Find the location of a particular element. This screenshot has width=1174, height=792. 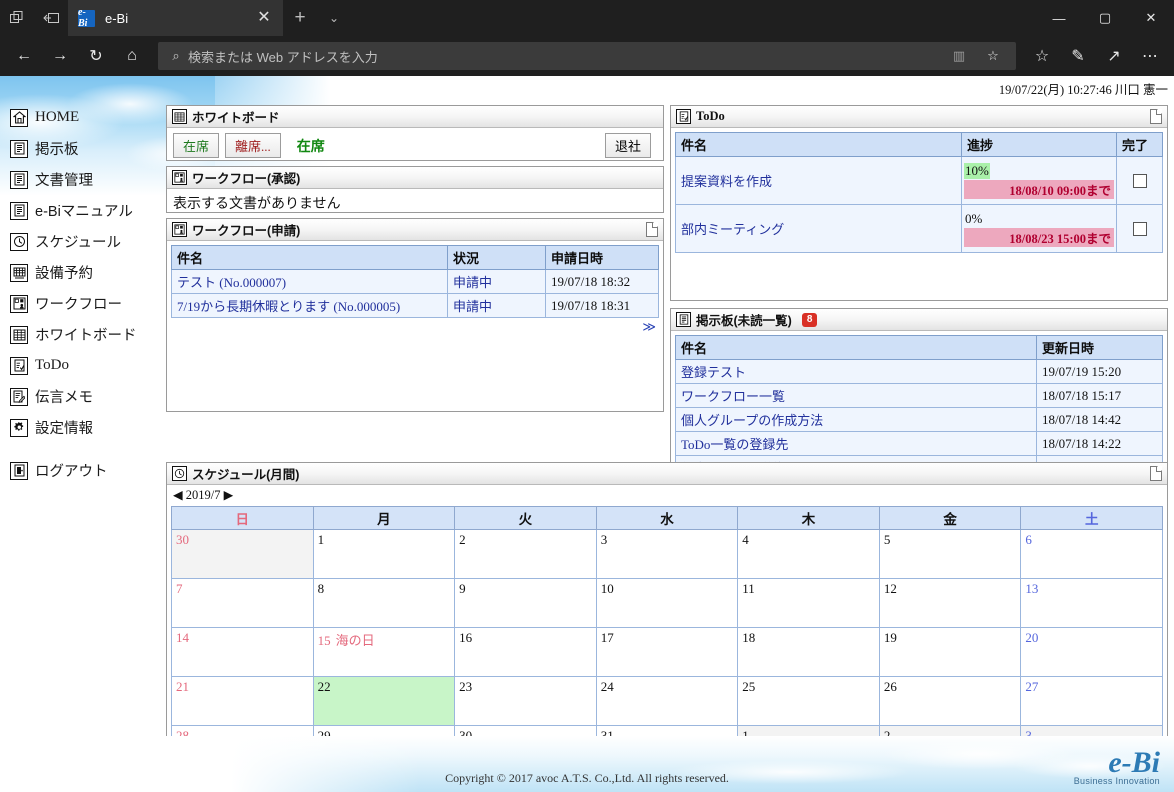

calendar-day-cell: 9 is located at coordinates (525, 603).